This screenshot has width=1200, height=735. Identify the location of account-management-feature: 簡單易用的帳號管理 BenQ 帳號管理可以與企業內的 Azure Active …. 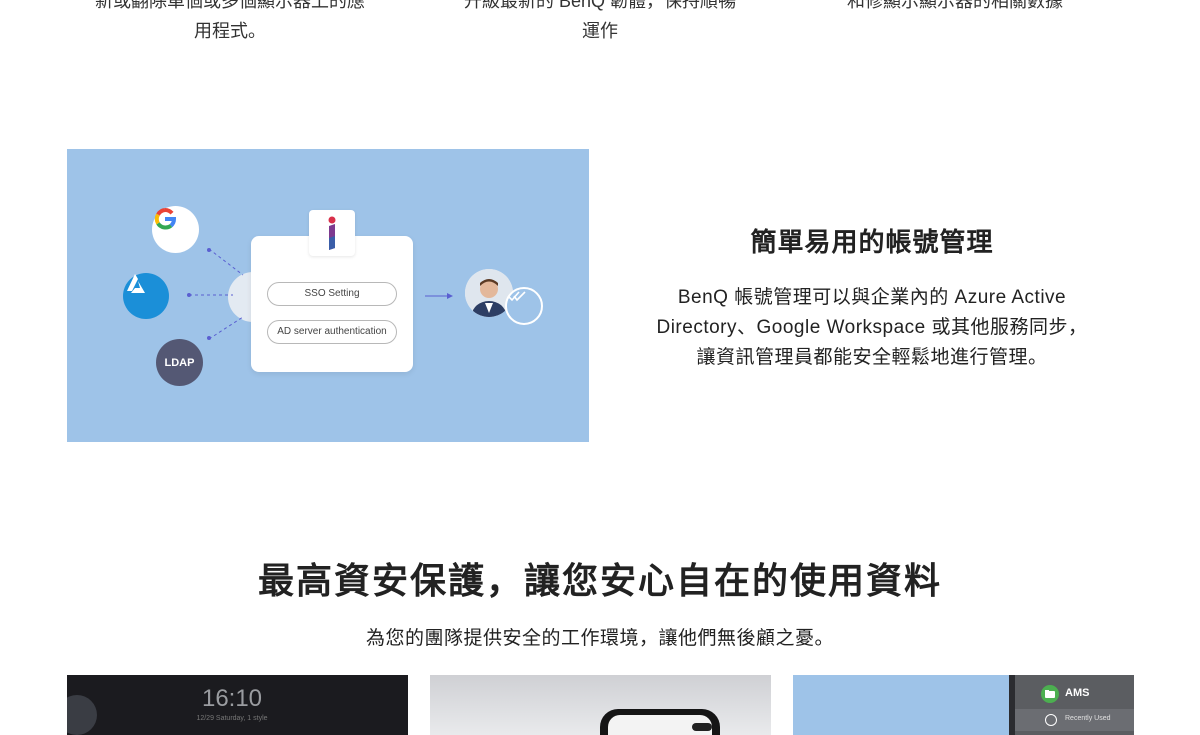
(872, 297).